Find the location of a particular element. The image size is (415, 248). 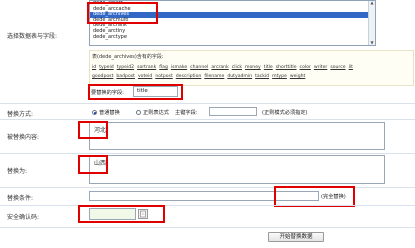

highlight-table-selection is located at coordinates (122, 13).